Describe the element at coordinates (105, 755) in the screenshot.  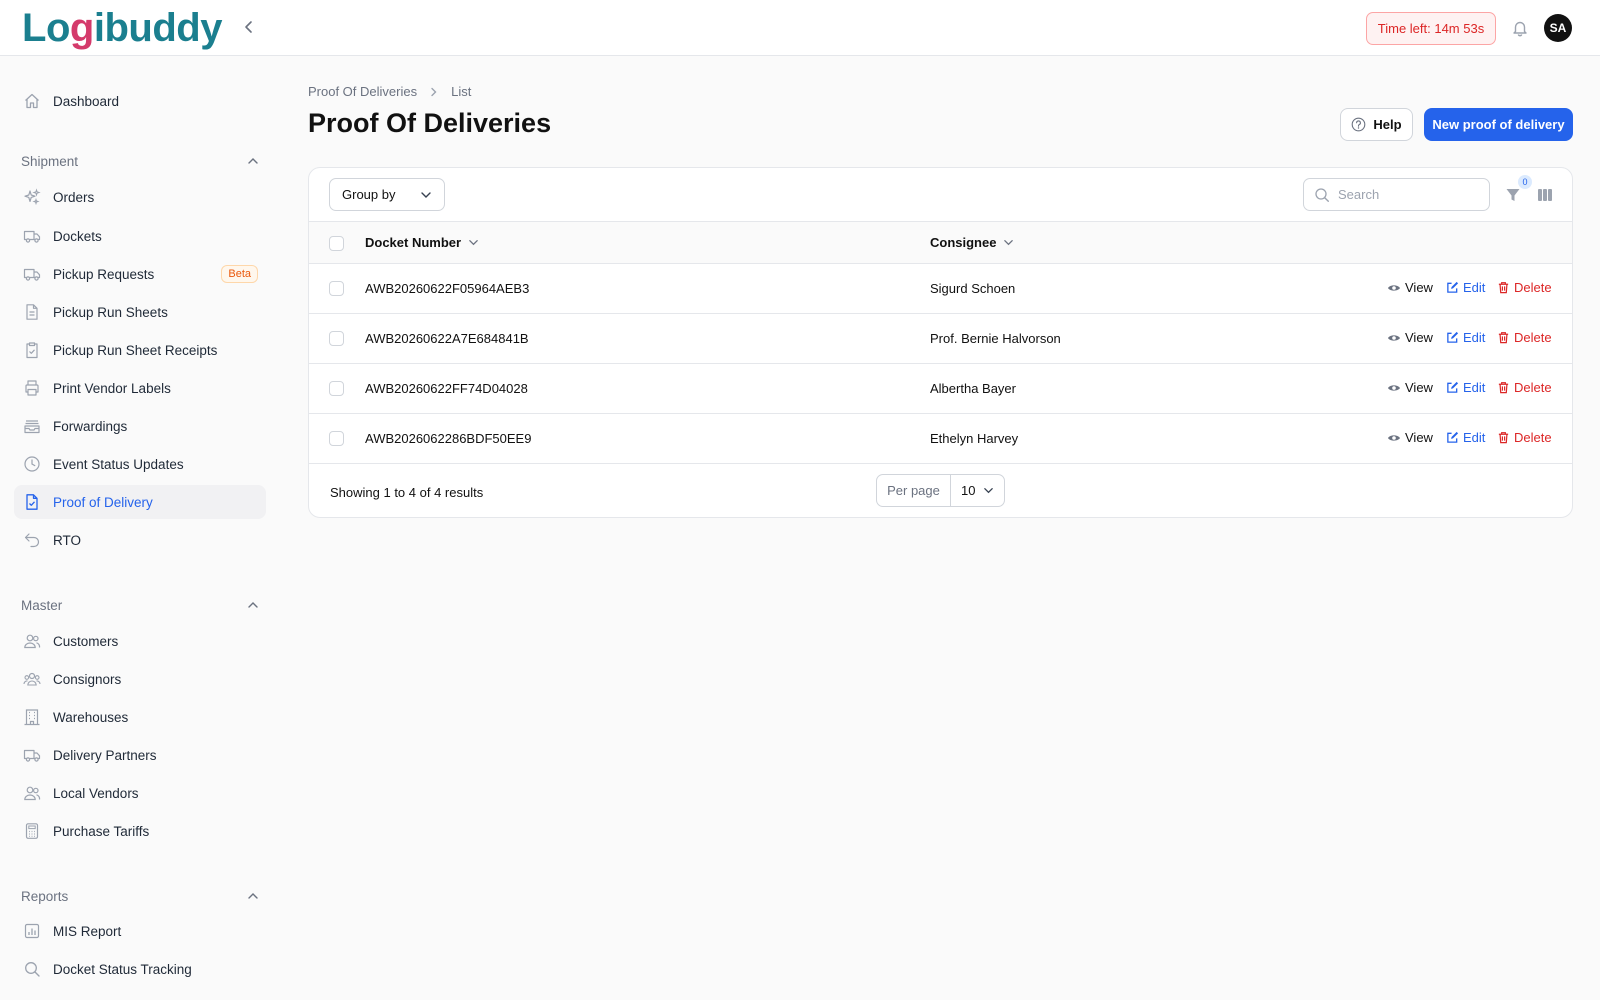
I see `sidebar-item-label: Delivery Partners` at that location.